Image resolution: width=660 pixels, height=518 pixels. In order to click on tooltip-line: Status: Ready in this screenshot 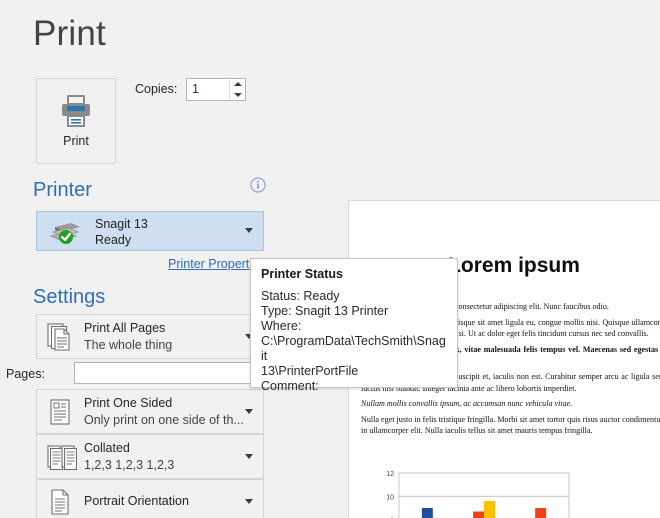, I will do `click(300, 296)`.